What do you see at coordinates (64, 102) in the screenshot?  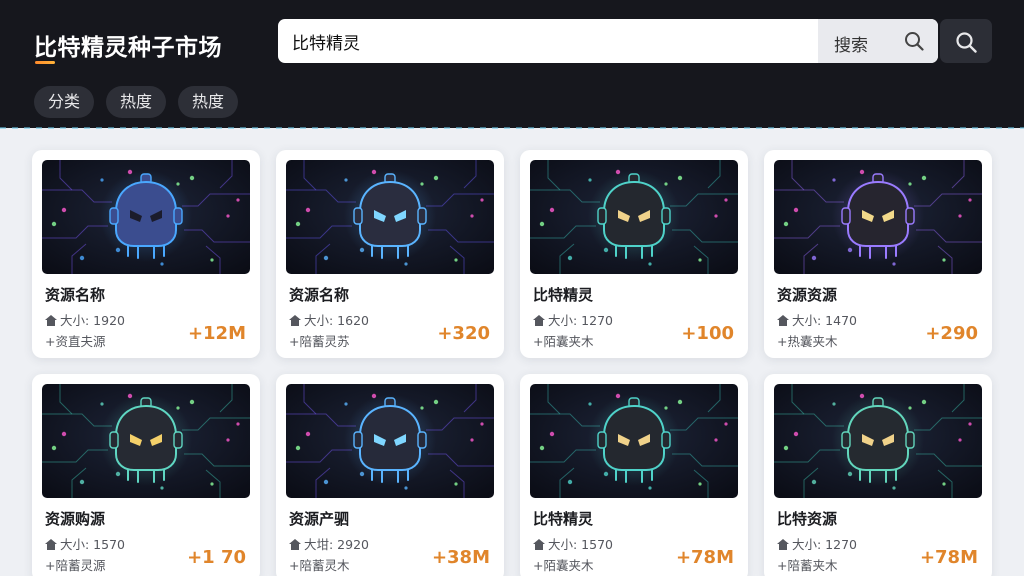 I see `filter-chip-category: 分类` at bounding box center [64, 102].